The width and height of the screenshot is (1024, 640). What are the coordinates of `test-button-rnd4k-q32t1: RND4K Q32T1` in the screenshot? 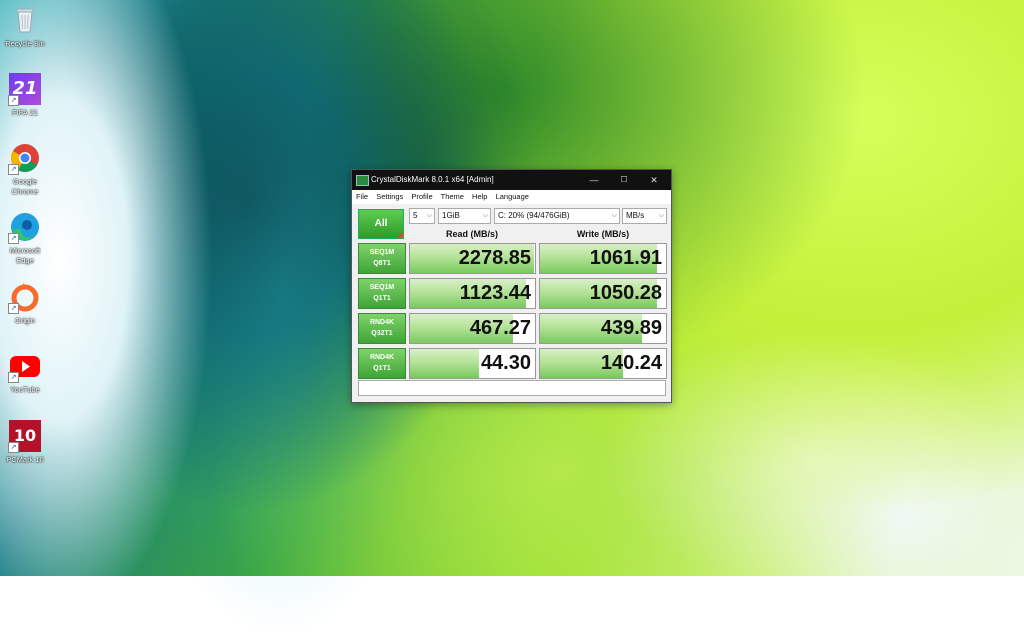 It's located at (382, 328).